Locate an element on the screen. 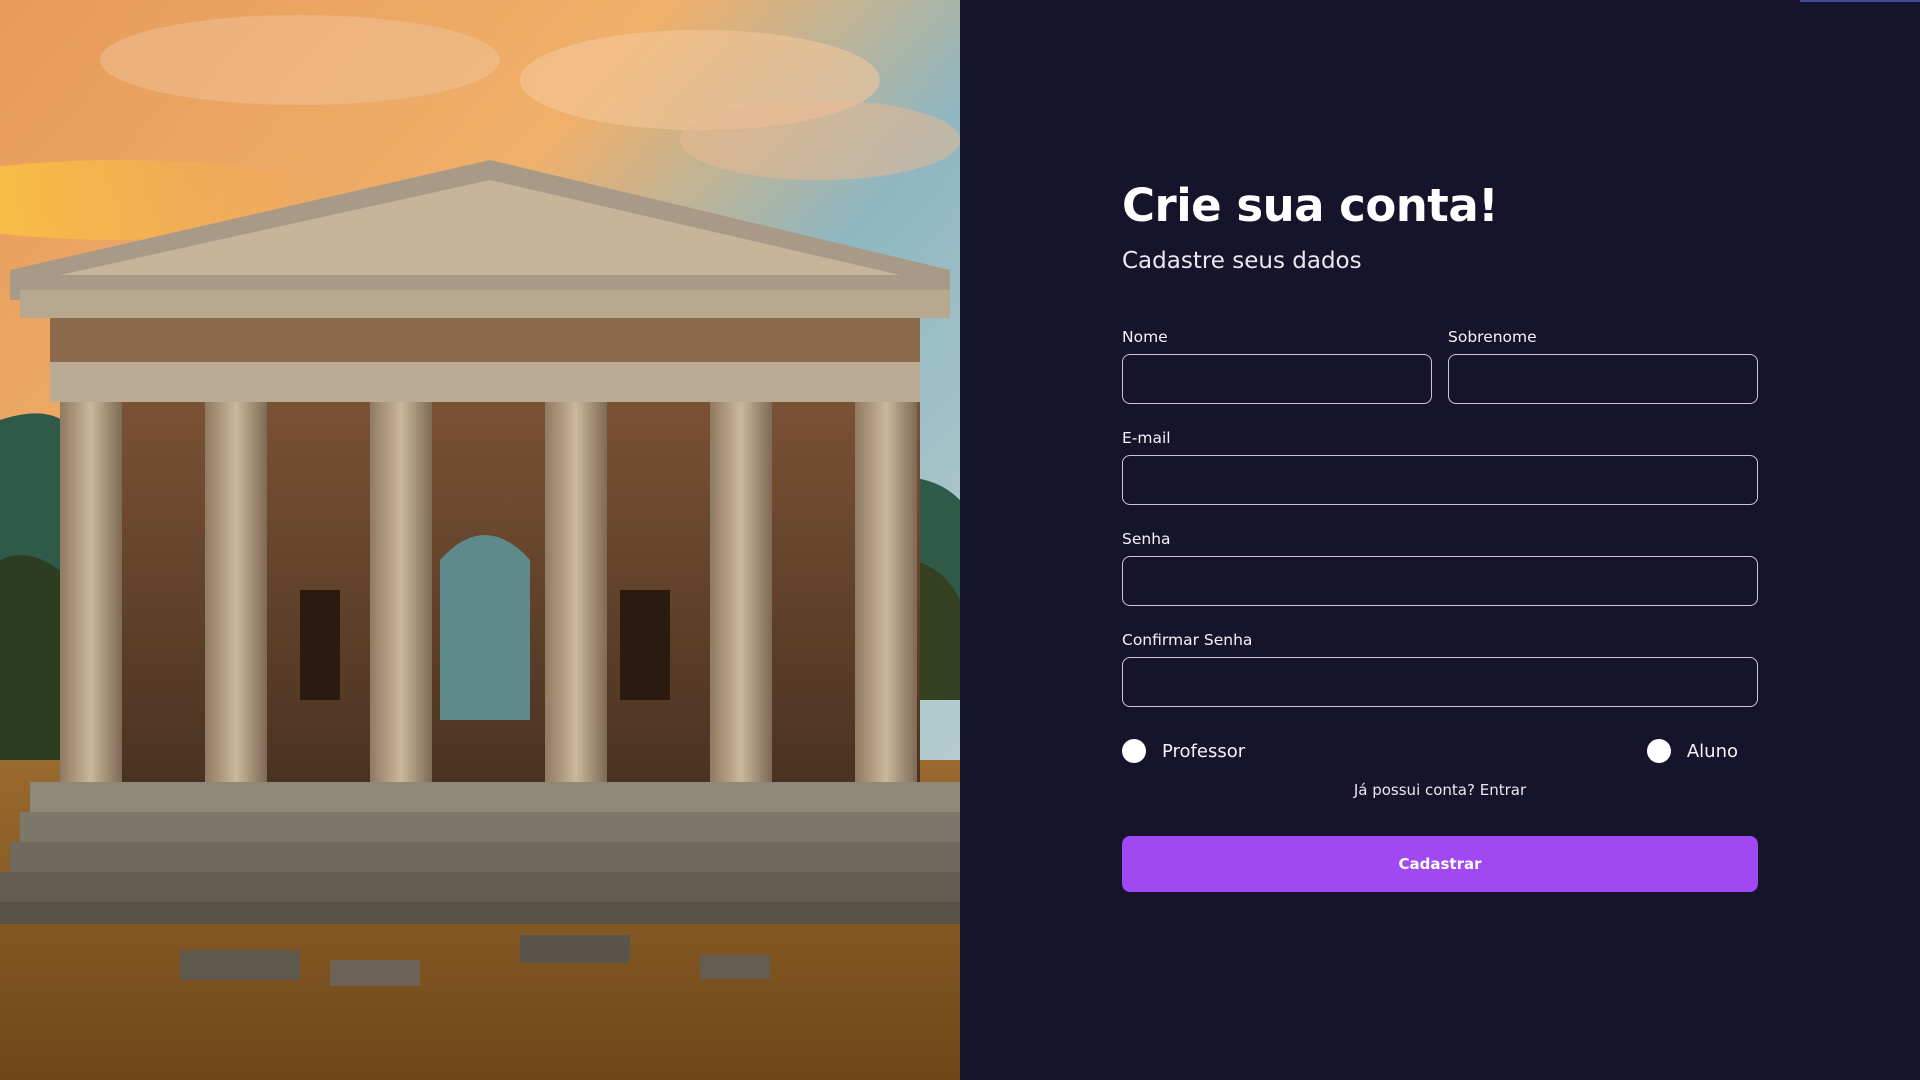 The height and width of the screenshot is (1080, 1920). last-name-group: Sobrenome is located at coordinates (1603, 365).